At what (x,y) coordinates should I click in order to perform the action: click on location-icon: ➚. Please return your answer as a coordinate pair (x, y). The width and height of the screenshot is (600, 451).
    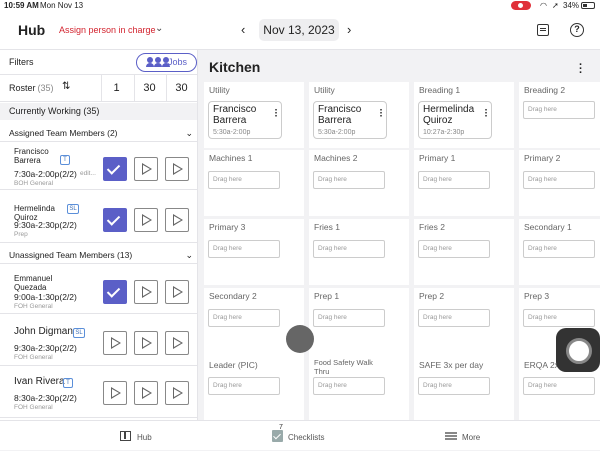
    Looking at the image, I should click on (555, 5).